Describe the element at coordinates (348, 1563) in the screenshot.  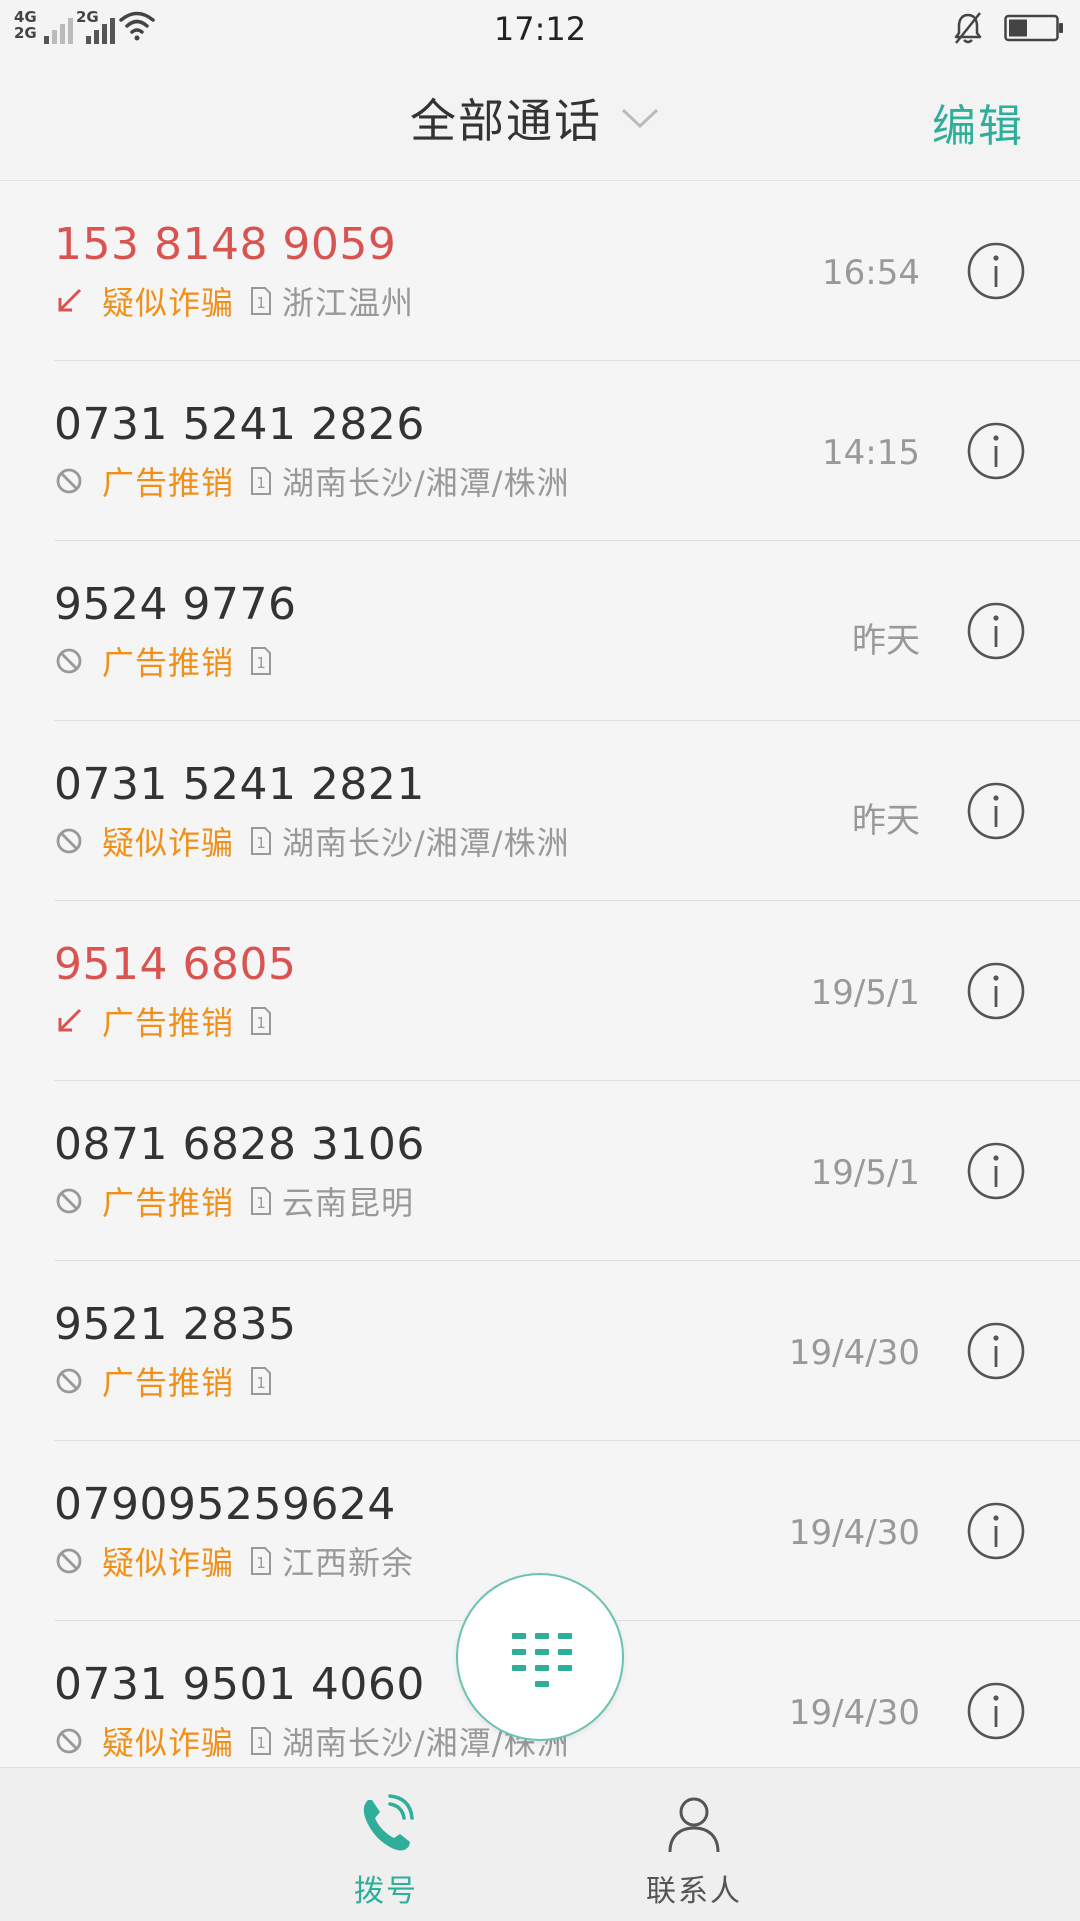
I see `call-location: 江西新余` at that location.